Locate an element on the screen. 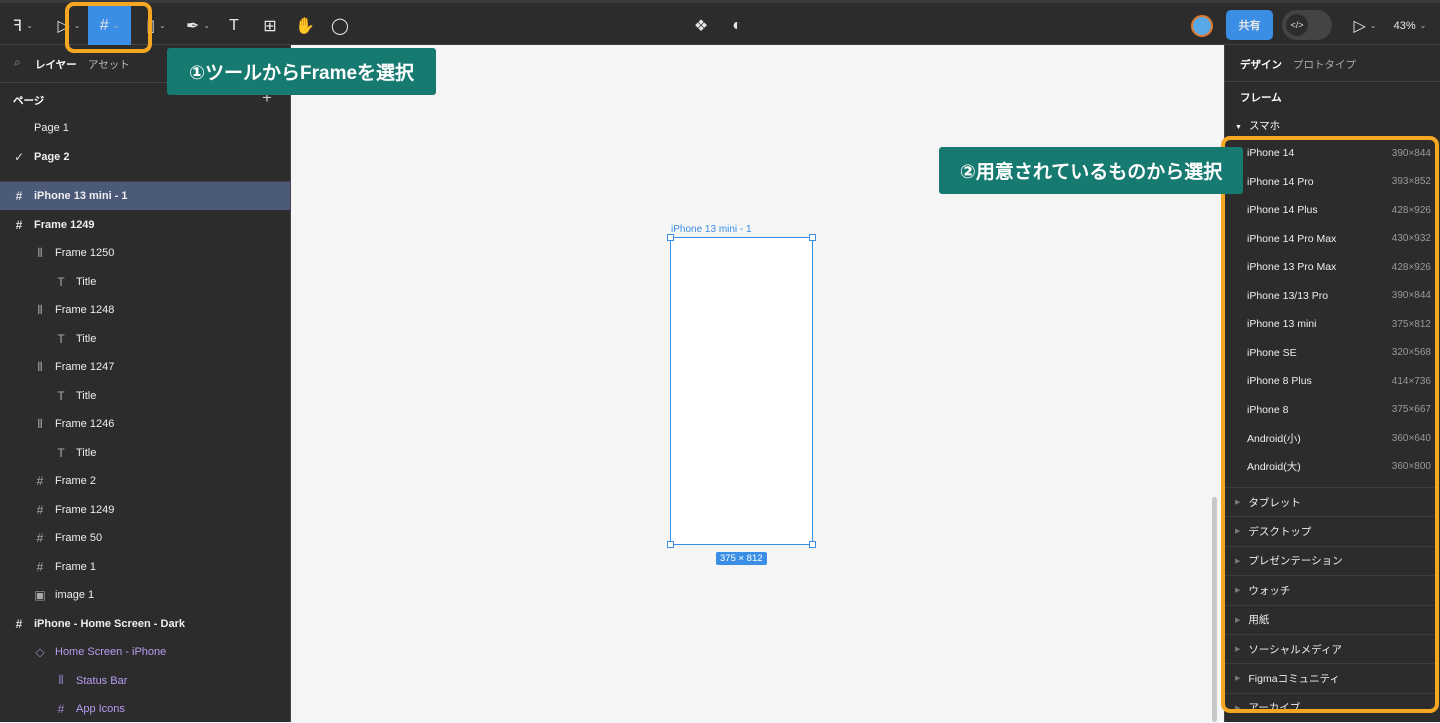  callout-step1: ①ツールからFrameを選択 is located at coordinates (301, 71).